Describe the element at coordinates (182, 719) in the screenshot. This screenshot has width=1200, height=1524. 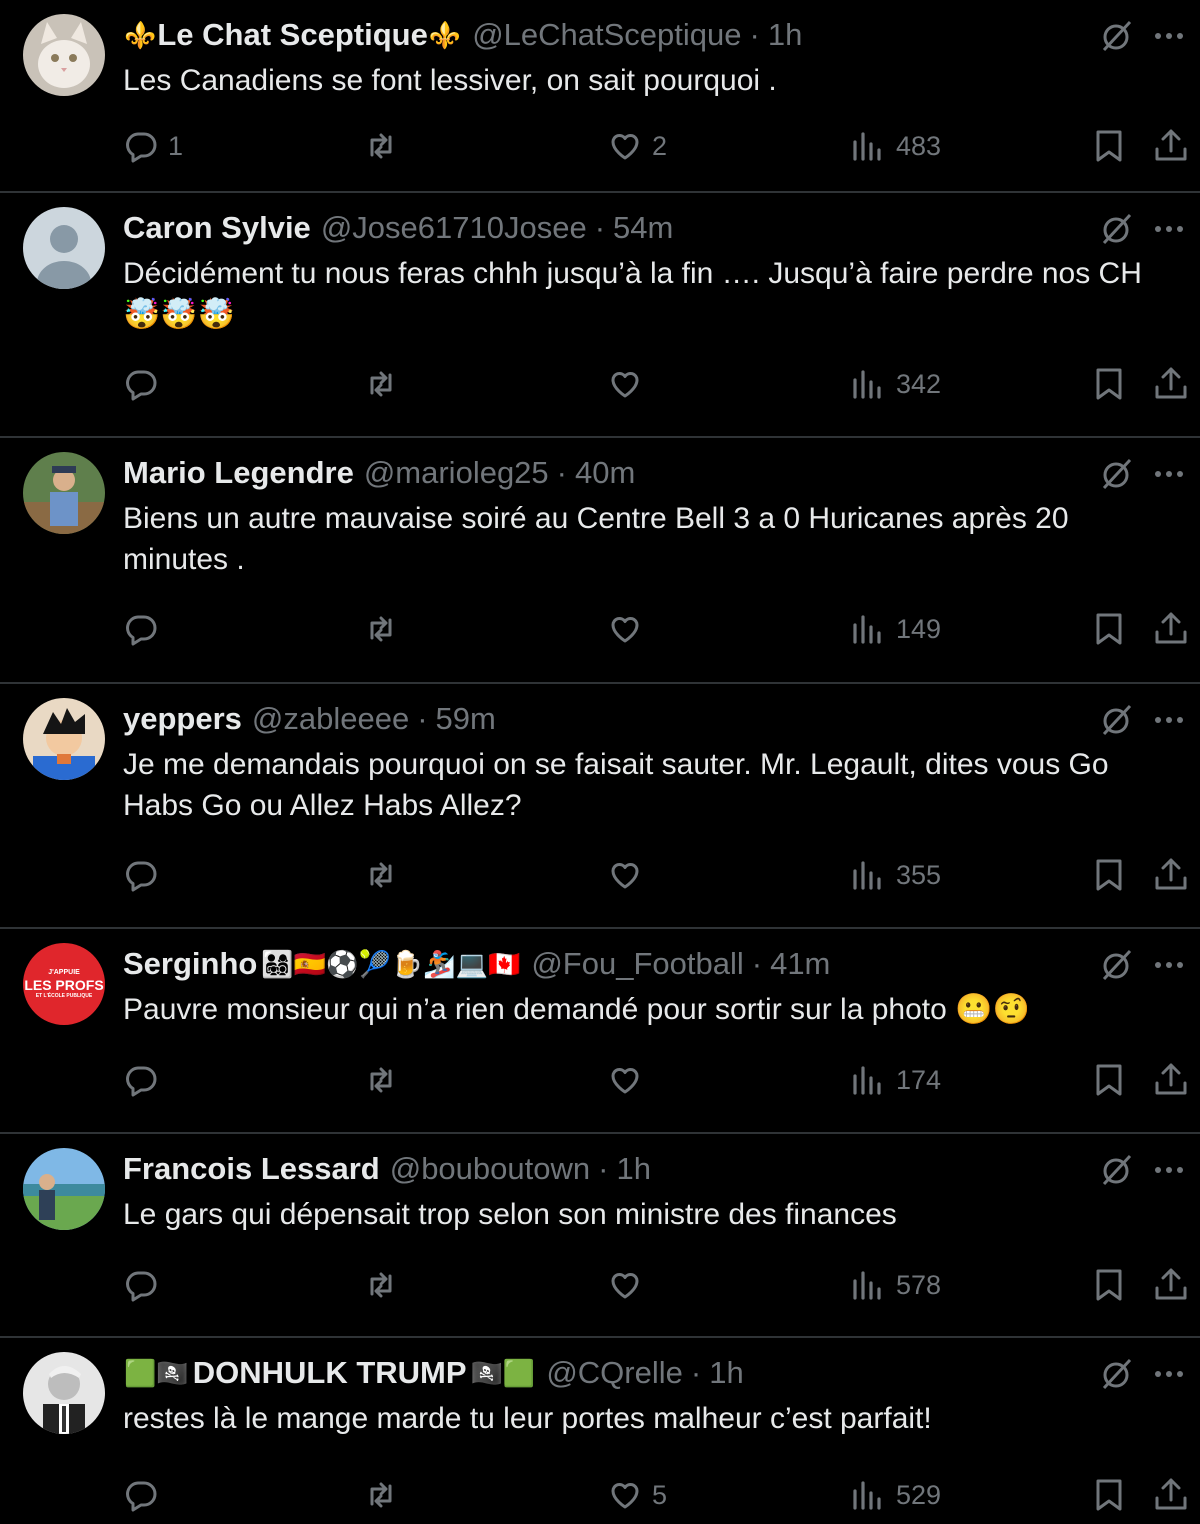
I see `display-name: yeppers` at that location.